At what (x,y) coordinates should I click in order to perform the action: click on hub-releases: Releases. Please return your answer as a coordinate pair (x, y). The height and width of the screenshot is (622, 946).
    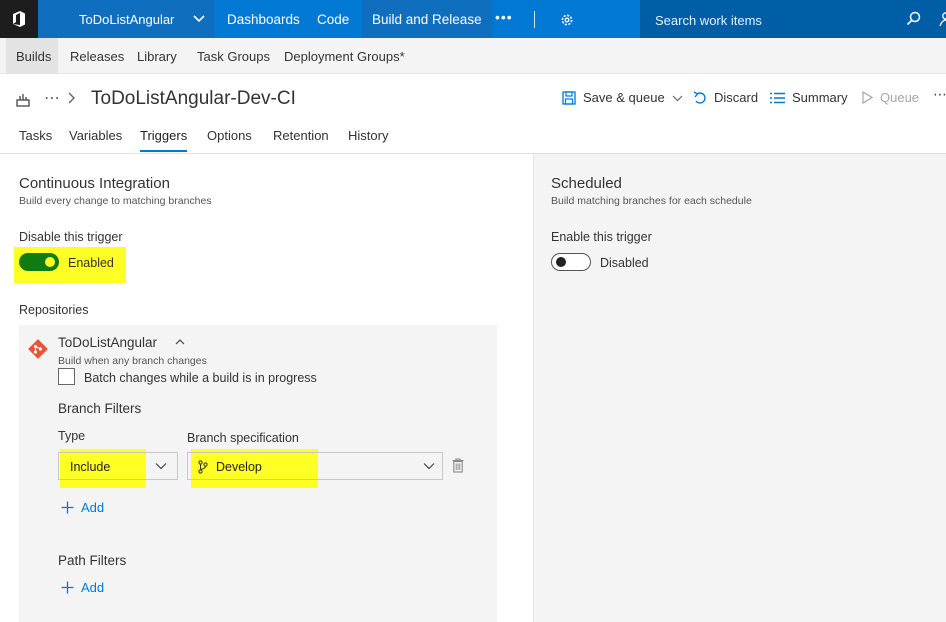
    Looking at the image, I should click on (97, 56).